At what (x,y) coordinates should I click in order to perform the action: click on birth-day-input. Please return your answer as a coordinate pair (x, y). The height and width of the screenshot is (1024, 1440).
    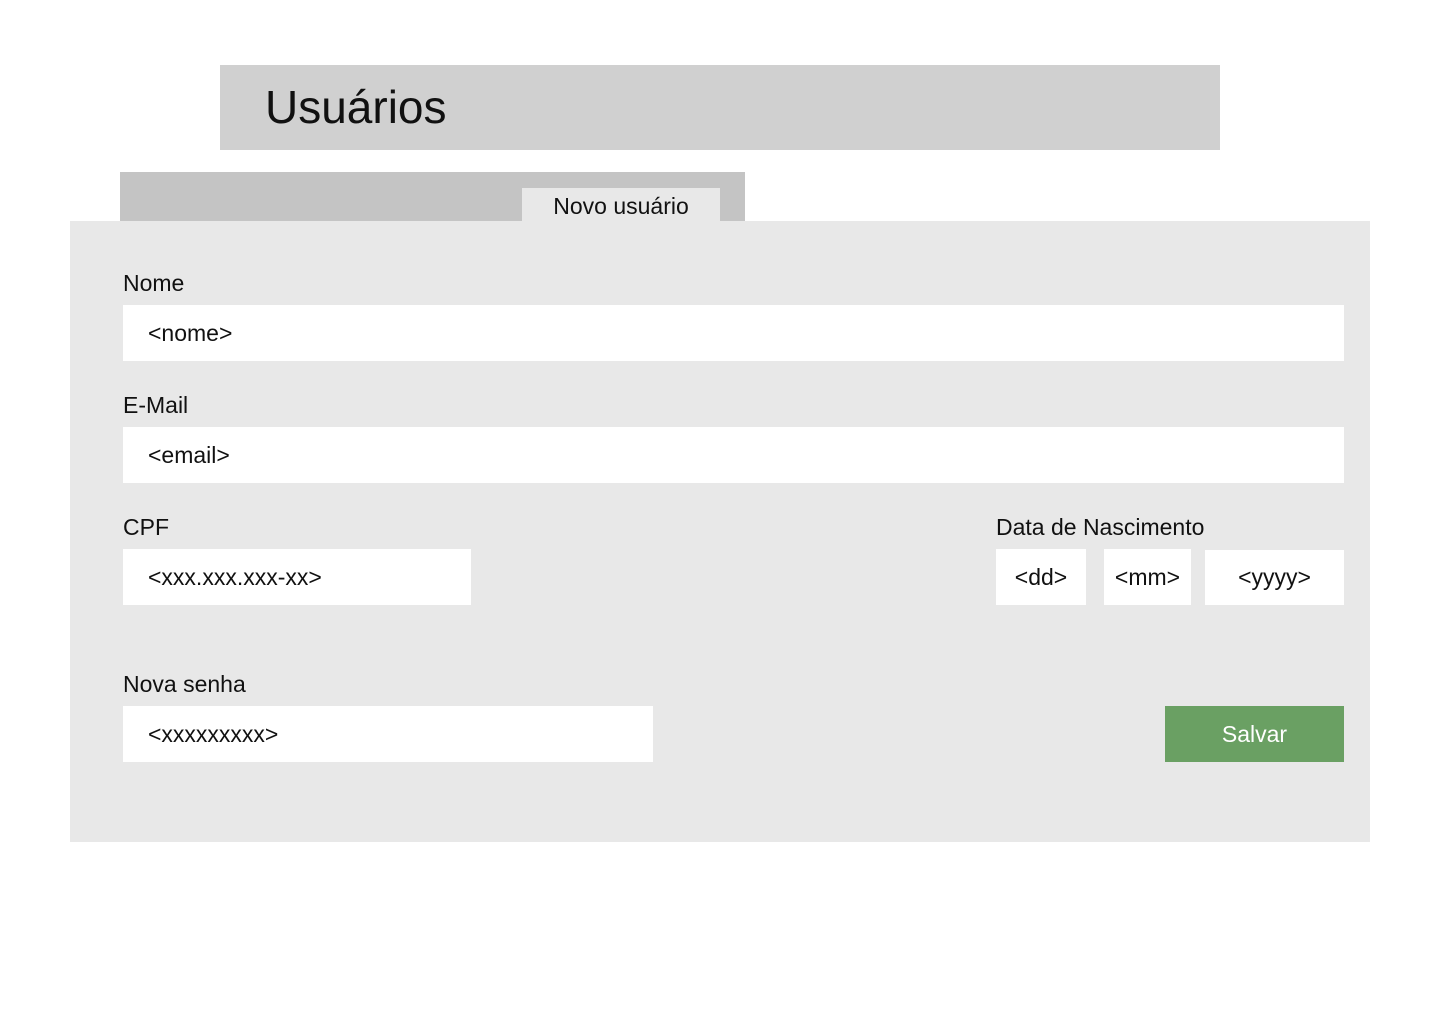
    Looking at the image, I should click on (1041, 577).